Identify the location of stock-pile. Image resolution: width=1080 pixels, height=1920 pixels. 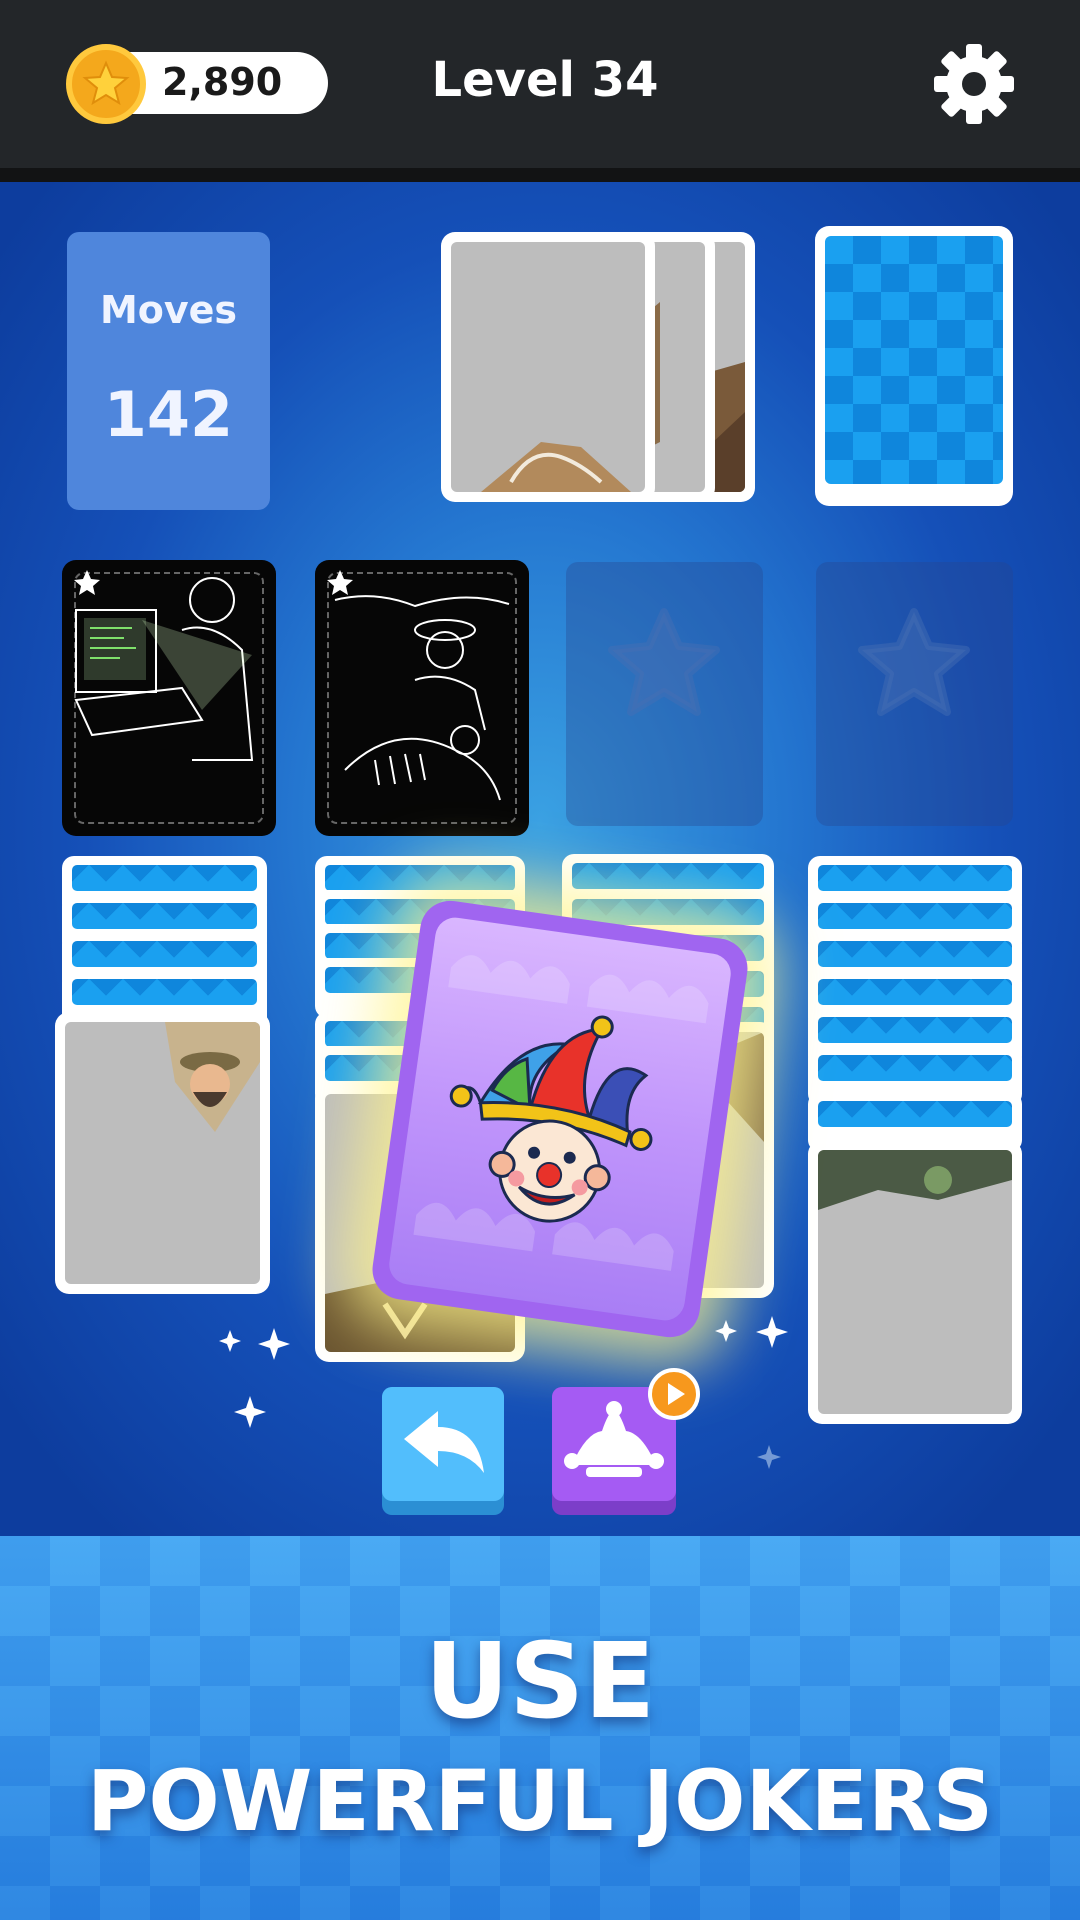
(914, 360).